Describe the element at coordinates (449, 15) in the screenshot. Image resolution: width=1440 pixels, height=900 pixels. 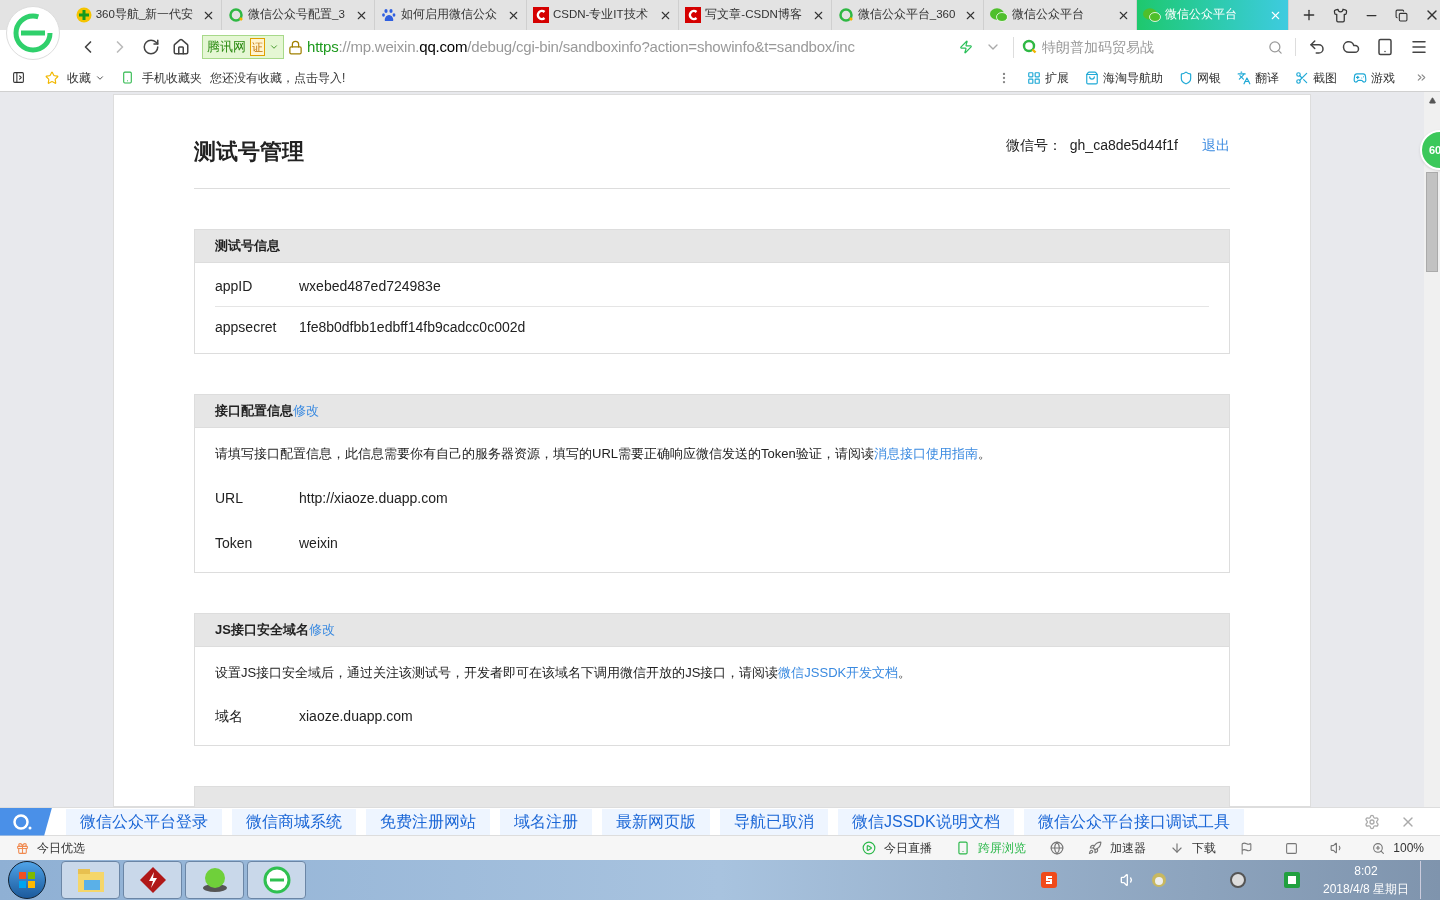
I see `tab-title: 如何启用微信公众` at that location.